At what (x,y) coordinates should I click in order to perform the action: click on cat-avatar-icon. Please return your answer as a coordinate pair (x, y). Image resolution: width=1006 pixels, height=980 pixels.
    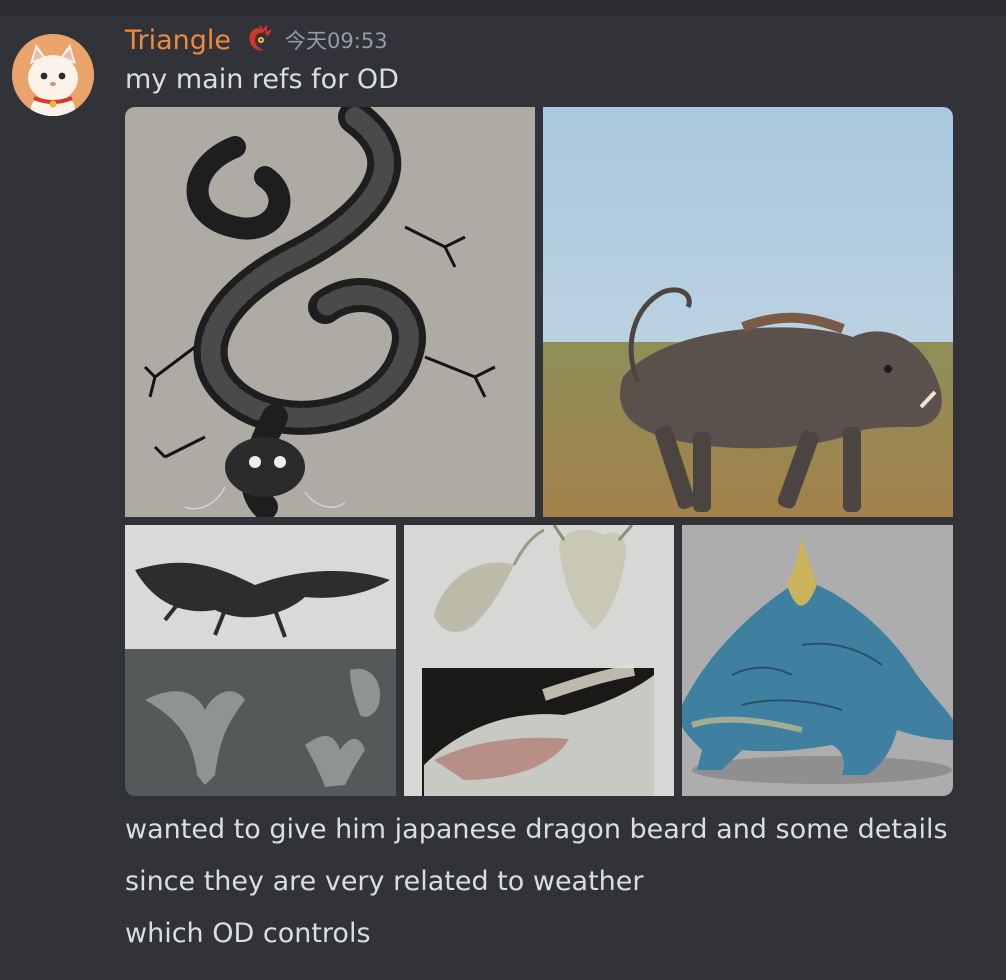
    Looking at the image, I should click on (53, 75).